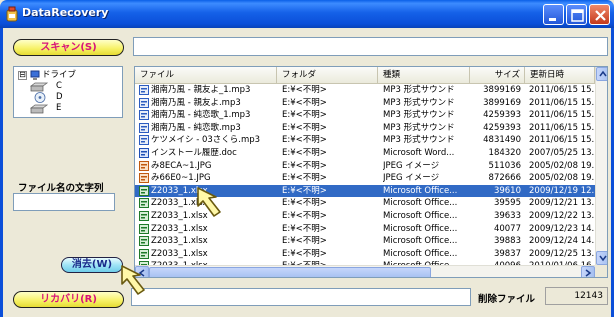  I want to click on cell-file: み66E0~1.JPG, so click(181, 178).